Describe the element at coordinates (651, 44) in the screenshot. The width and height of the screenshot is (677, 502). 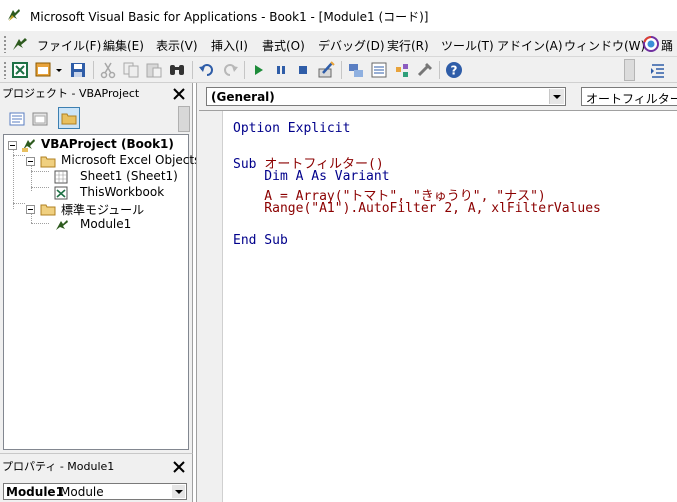
I see `help-globe-icon` at that location.